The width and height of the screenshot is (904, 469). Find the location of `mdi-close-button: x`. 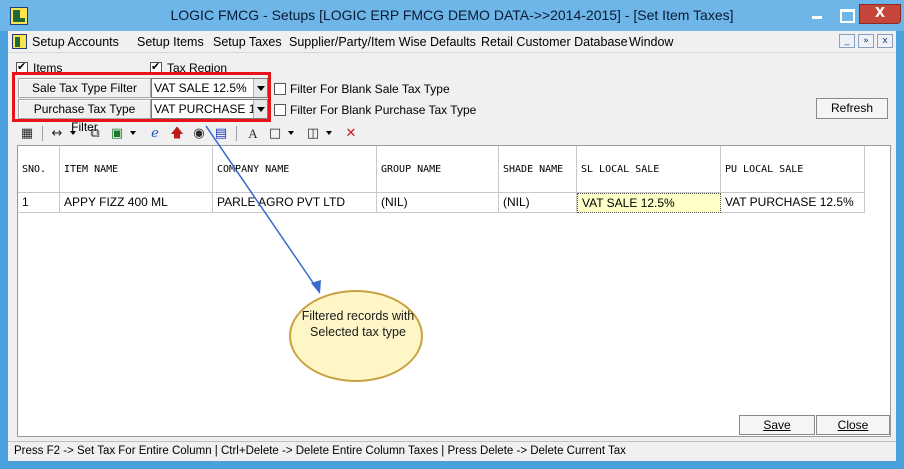

mdi-close-button: x is located at coordinates (885, 41).